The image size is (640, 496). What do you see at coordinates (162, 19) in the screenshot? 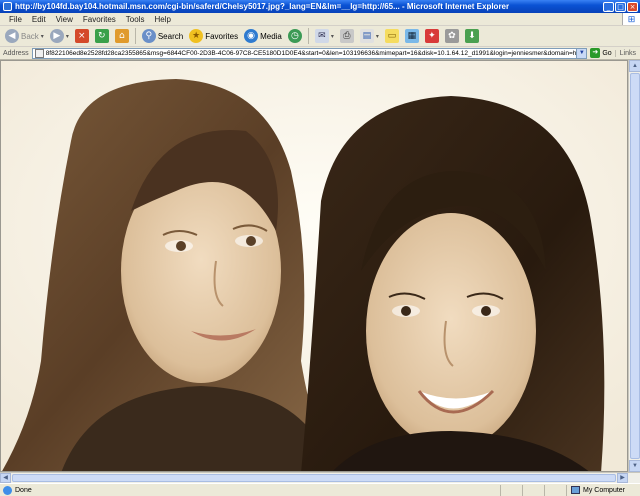
I see `menu-help: Help` at bounding box center [162, 19].